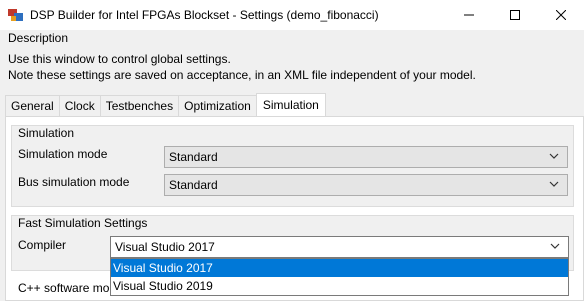  What do you see at coordinates (46, 133) in the screenshot?
I see `simulation-group-title: Simulation` at bounding box center [46, 133].